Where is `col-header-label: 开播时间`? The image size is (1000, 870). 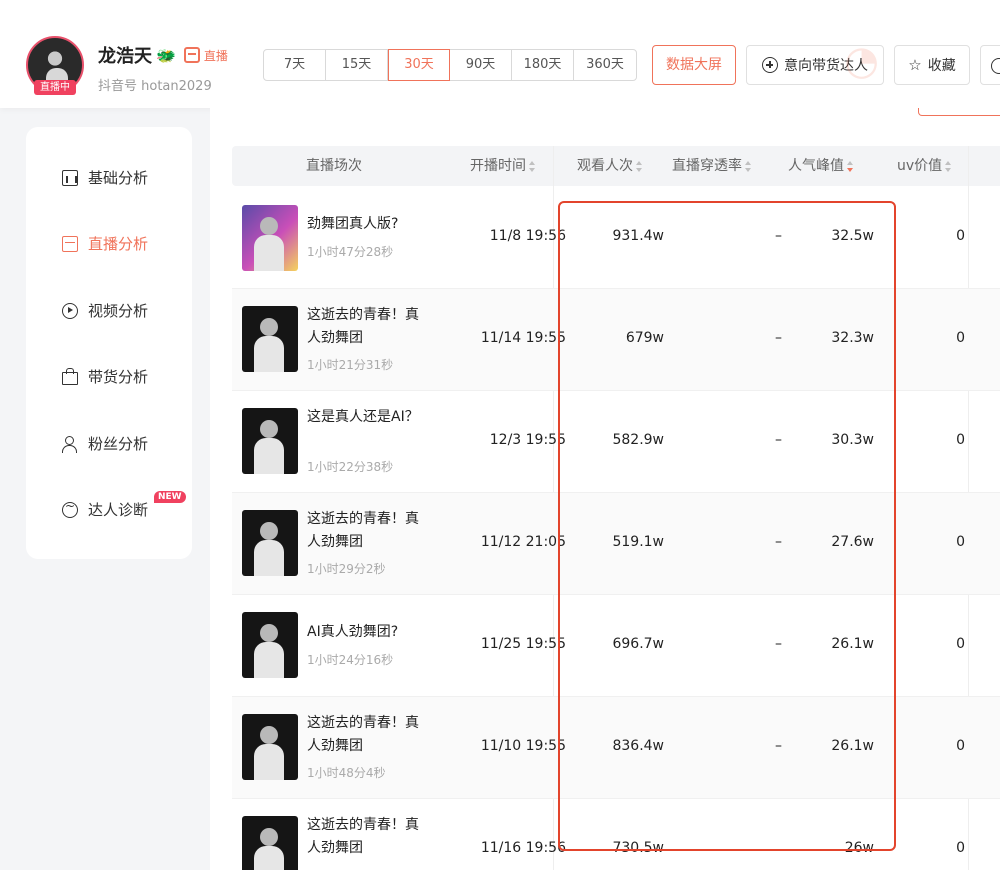
col-header-label: 开播时间 is located at coordinates (498, 166).